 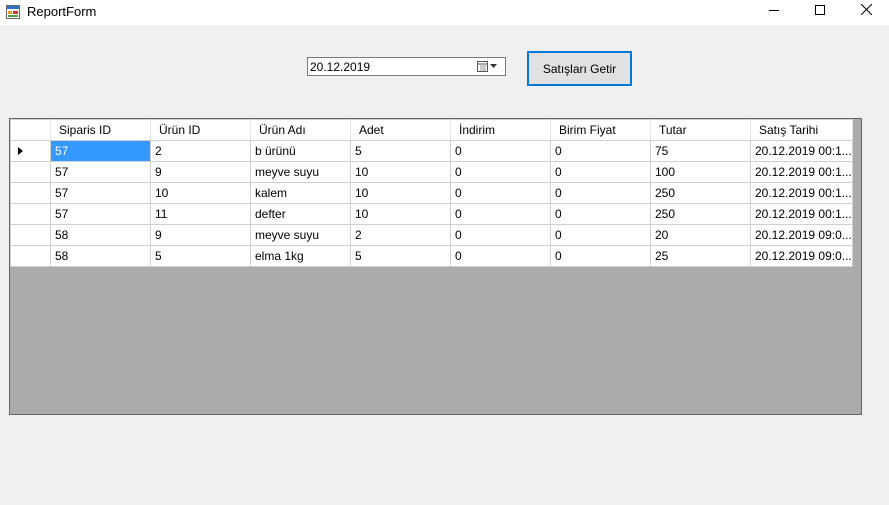 I want to click on window-title: ReportForm, so click(x=62, y=11).